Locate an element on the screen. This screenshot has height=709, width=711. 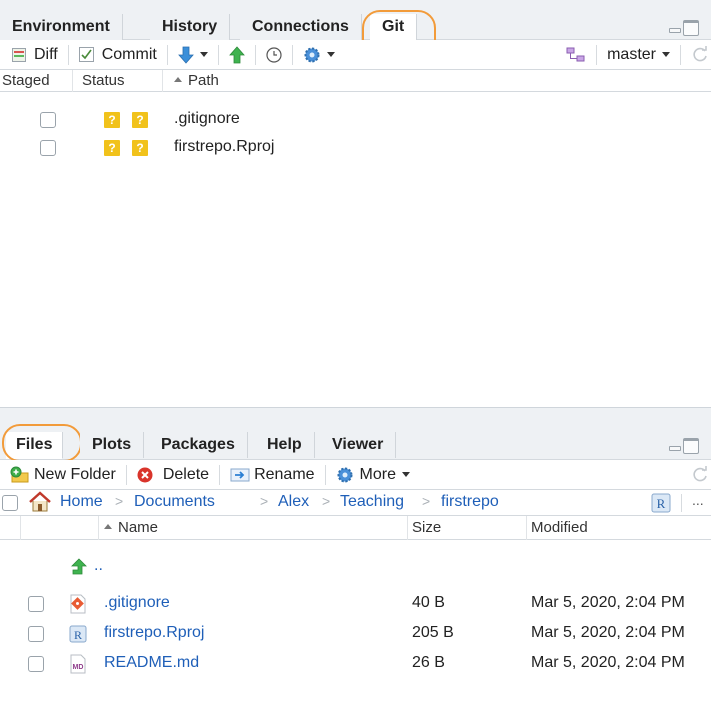
column-name-label: Name is located at coordinates (138, 527).